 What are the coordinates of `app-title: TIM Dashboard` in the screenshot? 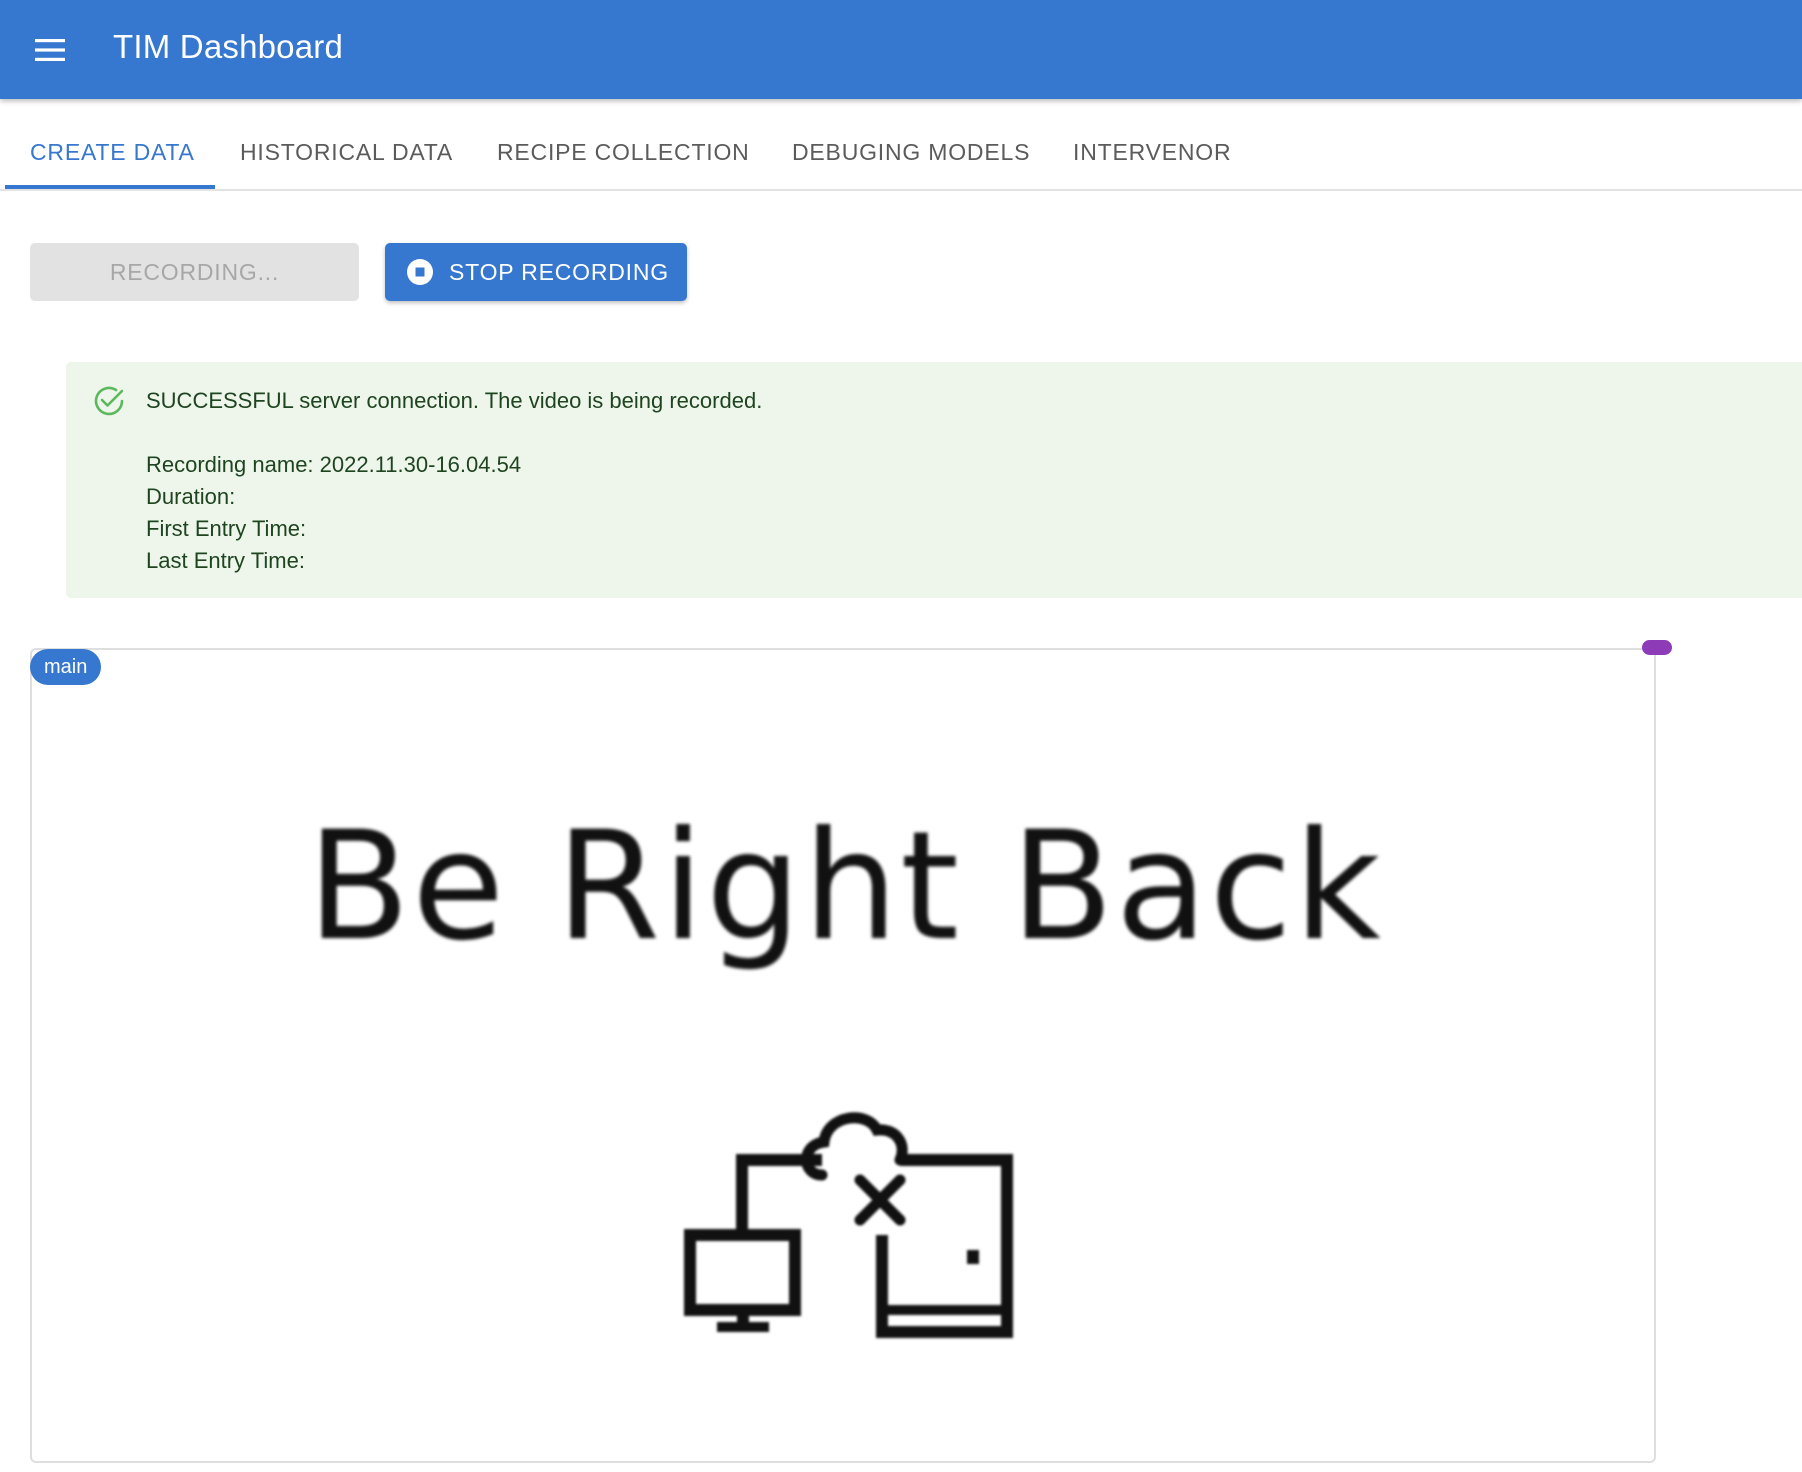 It's located at (228, 46).